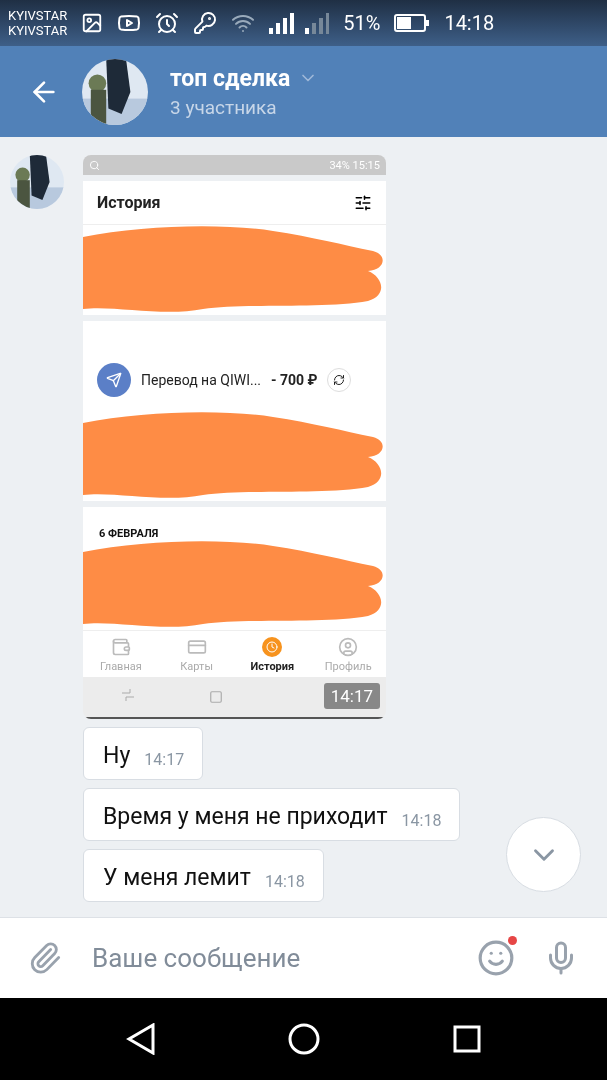 Image resolution: width=607 pixels, height=1080 pixels. I want to click on clock-icon, so click(272, 647).